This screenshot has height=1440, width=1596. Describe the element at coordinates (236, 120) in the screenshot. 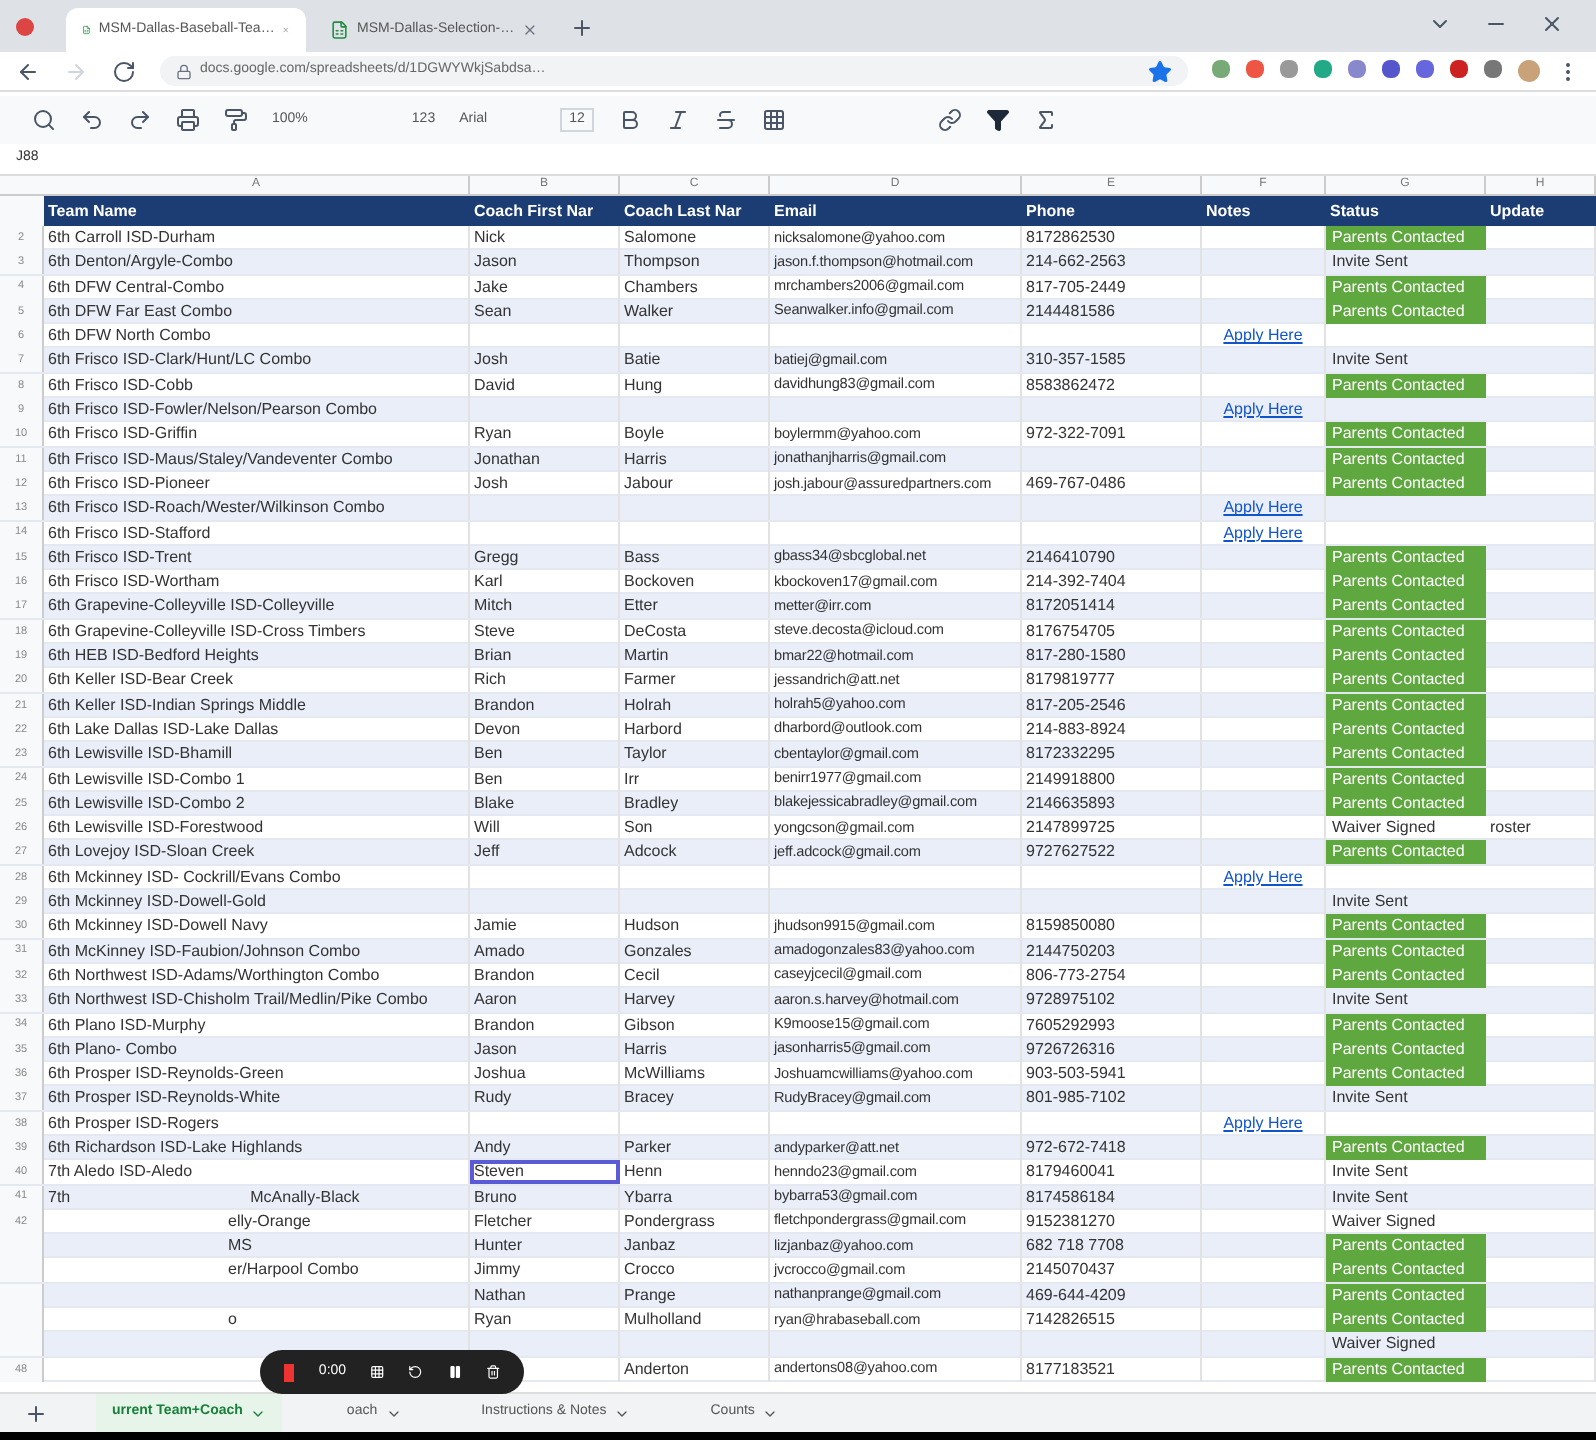

I see `paint-format-icon` at that location.